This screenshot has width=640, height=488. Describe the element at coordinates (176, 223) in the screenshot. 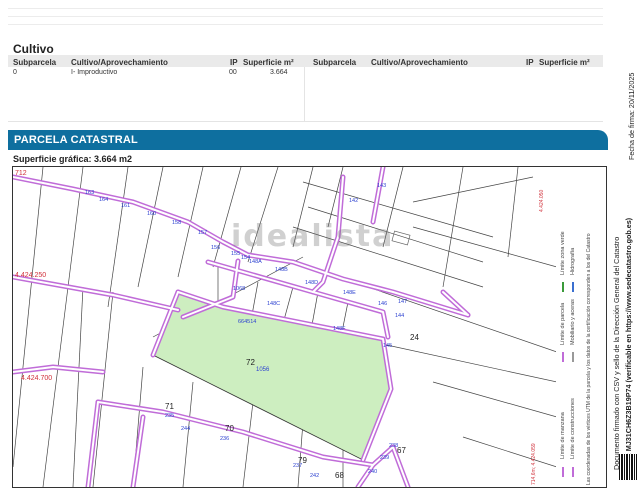

I see `boundary-label: 158` at that location.